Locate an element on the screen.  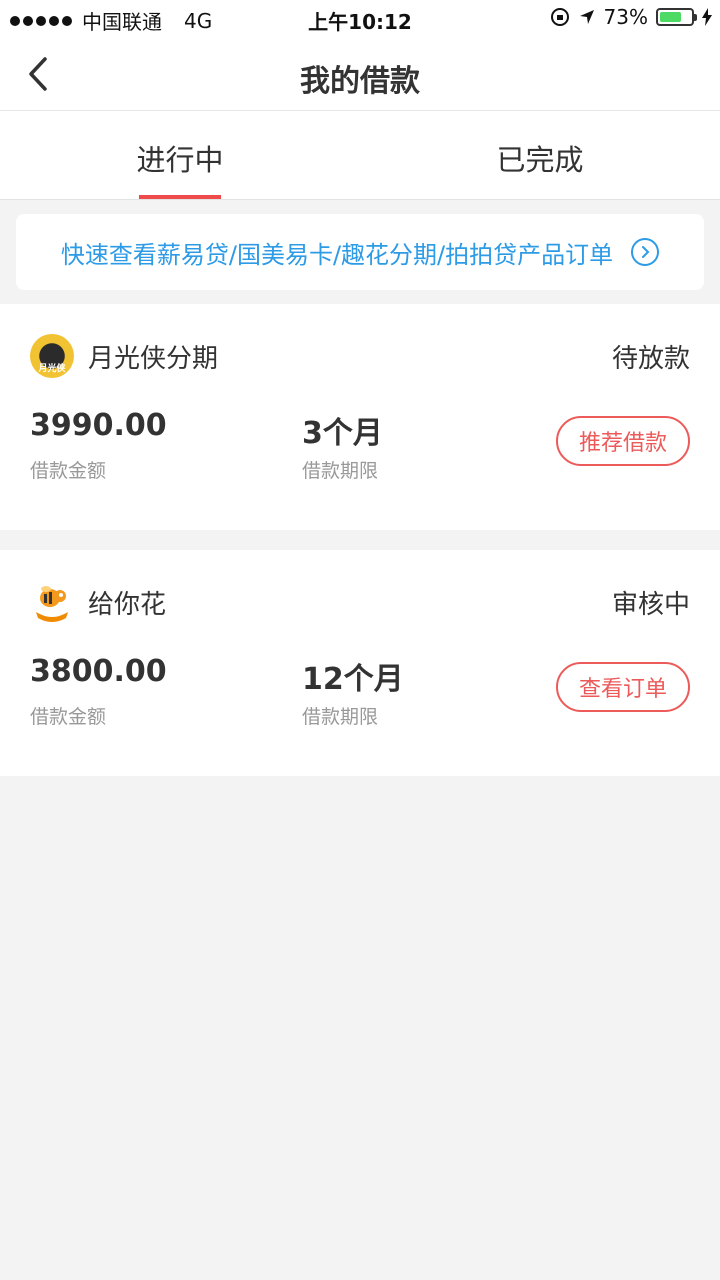
loan-term: 3个月 借款期限 is located at coordinates (437, 445).